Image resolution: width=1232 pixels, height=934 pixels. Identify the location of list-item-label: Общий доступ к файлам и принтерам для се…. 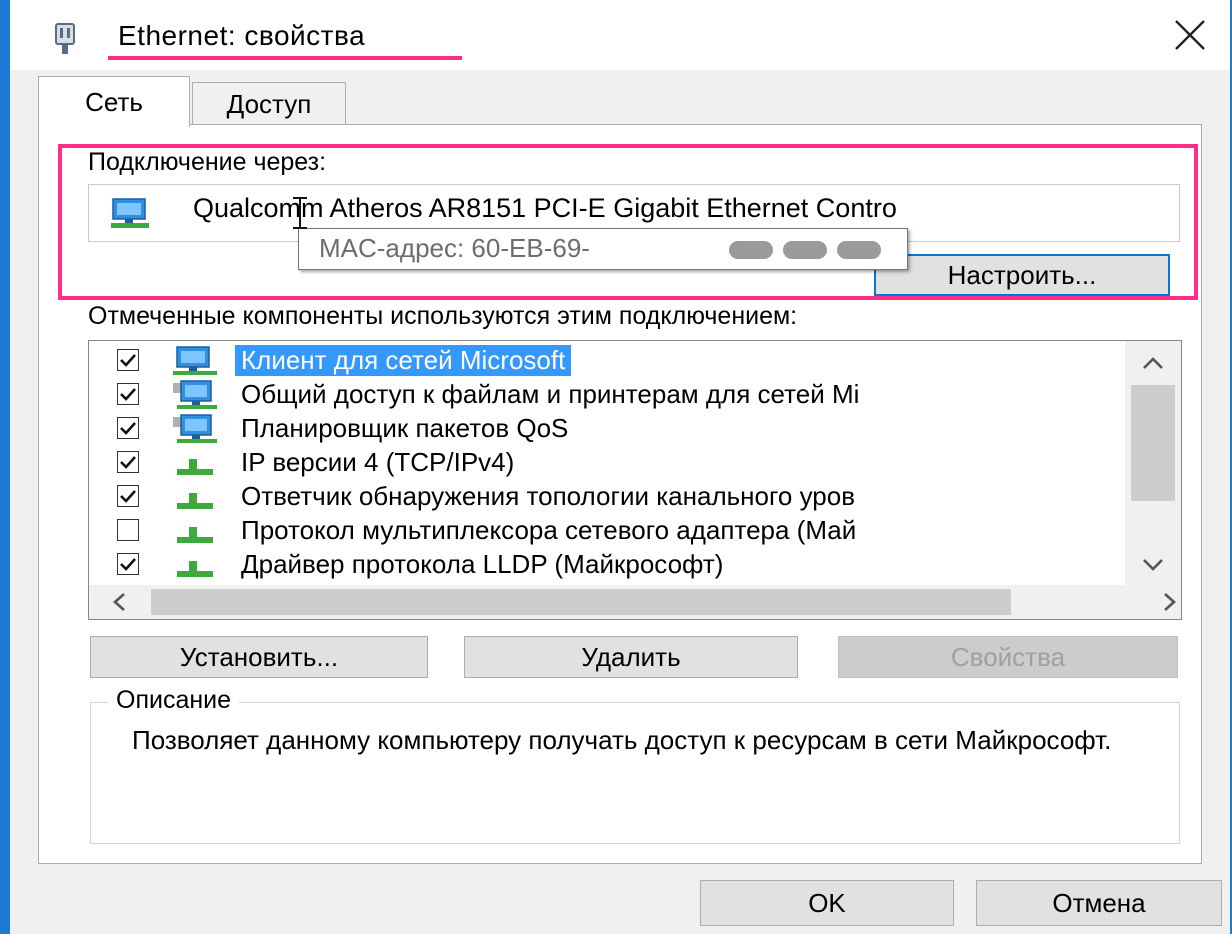
(550, 394).